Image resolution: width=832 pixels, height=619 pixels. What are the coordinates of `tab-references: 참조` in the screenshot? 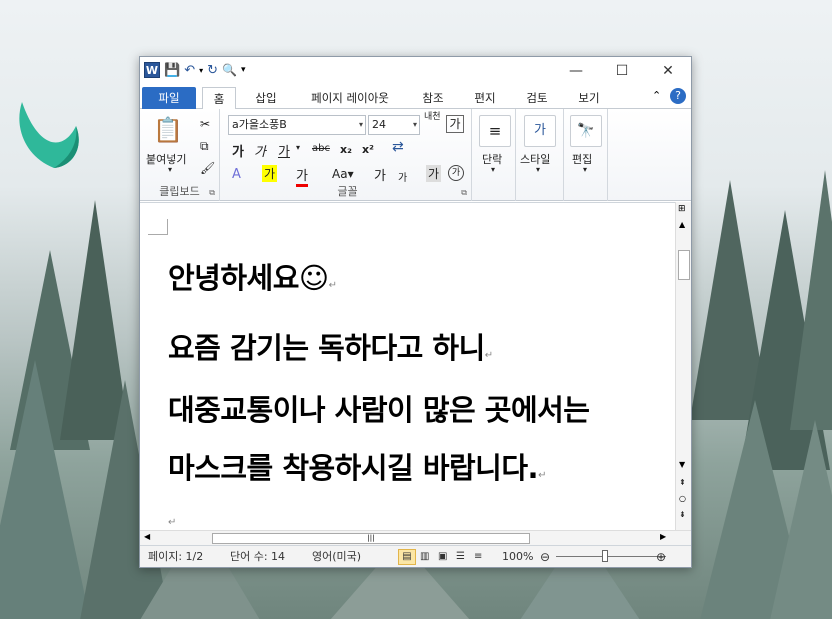 It's located at (433, 98).